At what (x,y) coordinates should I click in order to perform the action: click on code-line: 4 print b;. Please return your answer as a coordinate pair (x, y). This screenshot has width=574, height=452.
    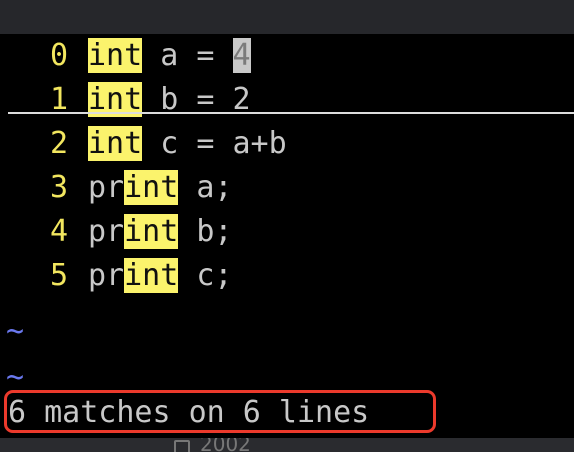
    Looking at the image, I should click on (287, 232).